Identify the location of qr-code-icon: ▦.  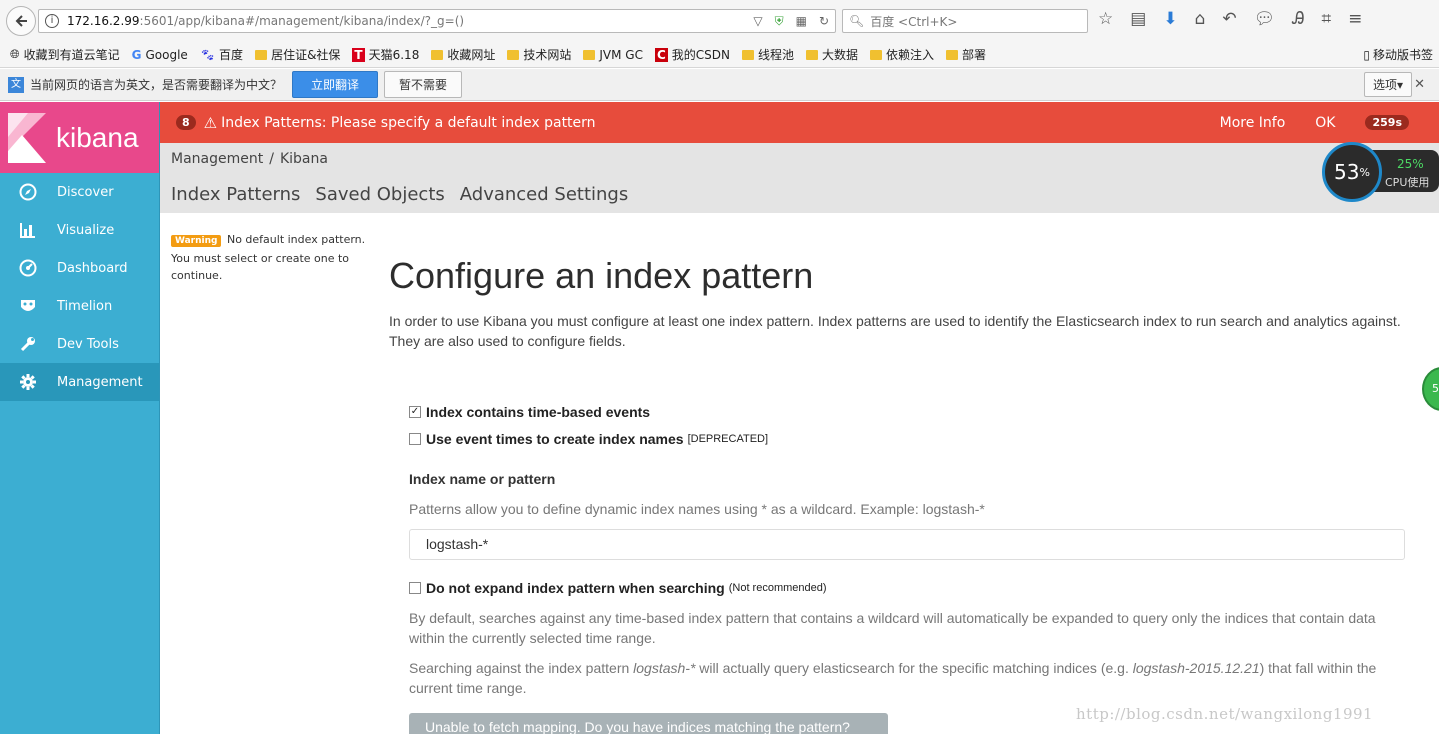
(801, 21).